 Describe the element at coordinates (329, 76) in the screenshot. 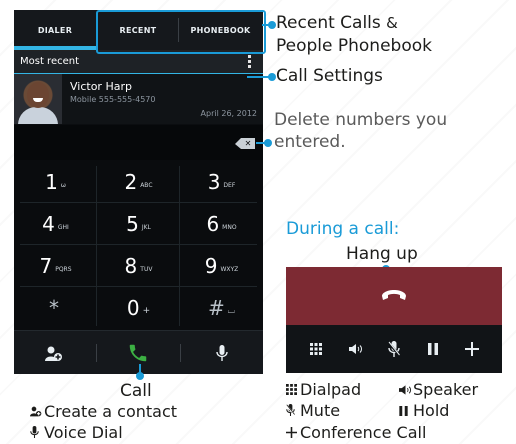

I see `call-settings-note: Call Settings` at that location.